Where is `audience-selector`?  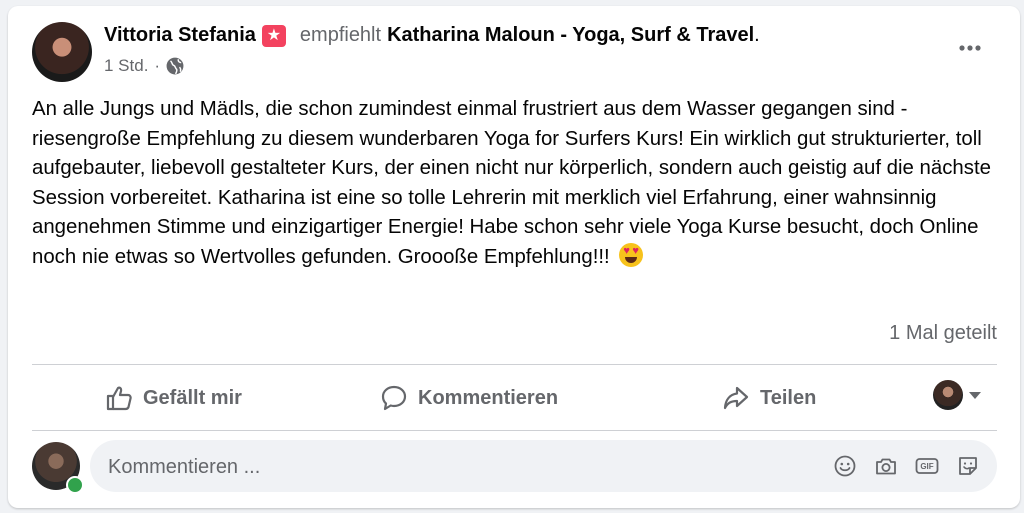
audience-selector is located at coordinates (957, 395).